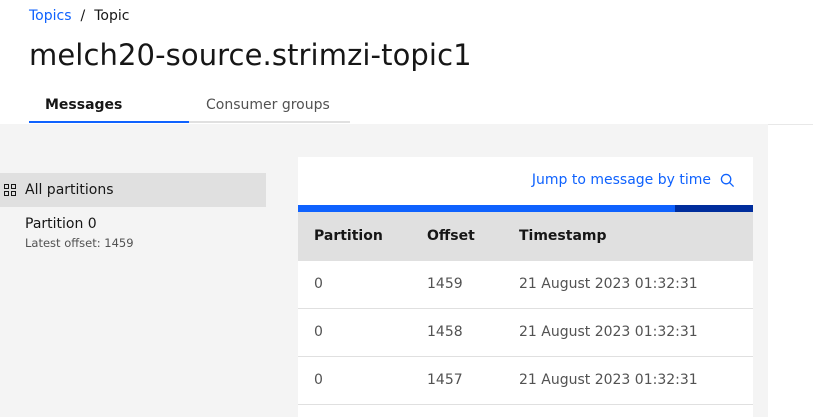 Image resolution: width=813 pixels, height=417 pixels. What do you see at coordinates (10, 190) in the screenshot?
I see `grid-icon` at bounding box center [10, 190].